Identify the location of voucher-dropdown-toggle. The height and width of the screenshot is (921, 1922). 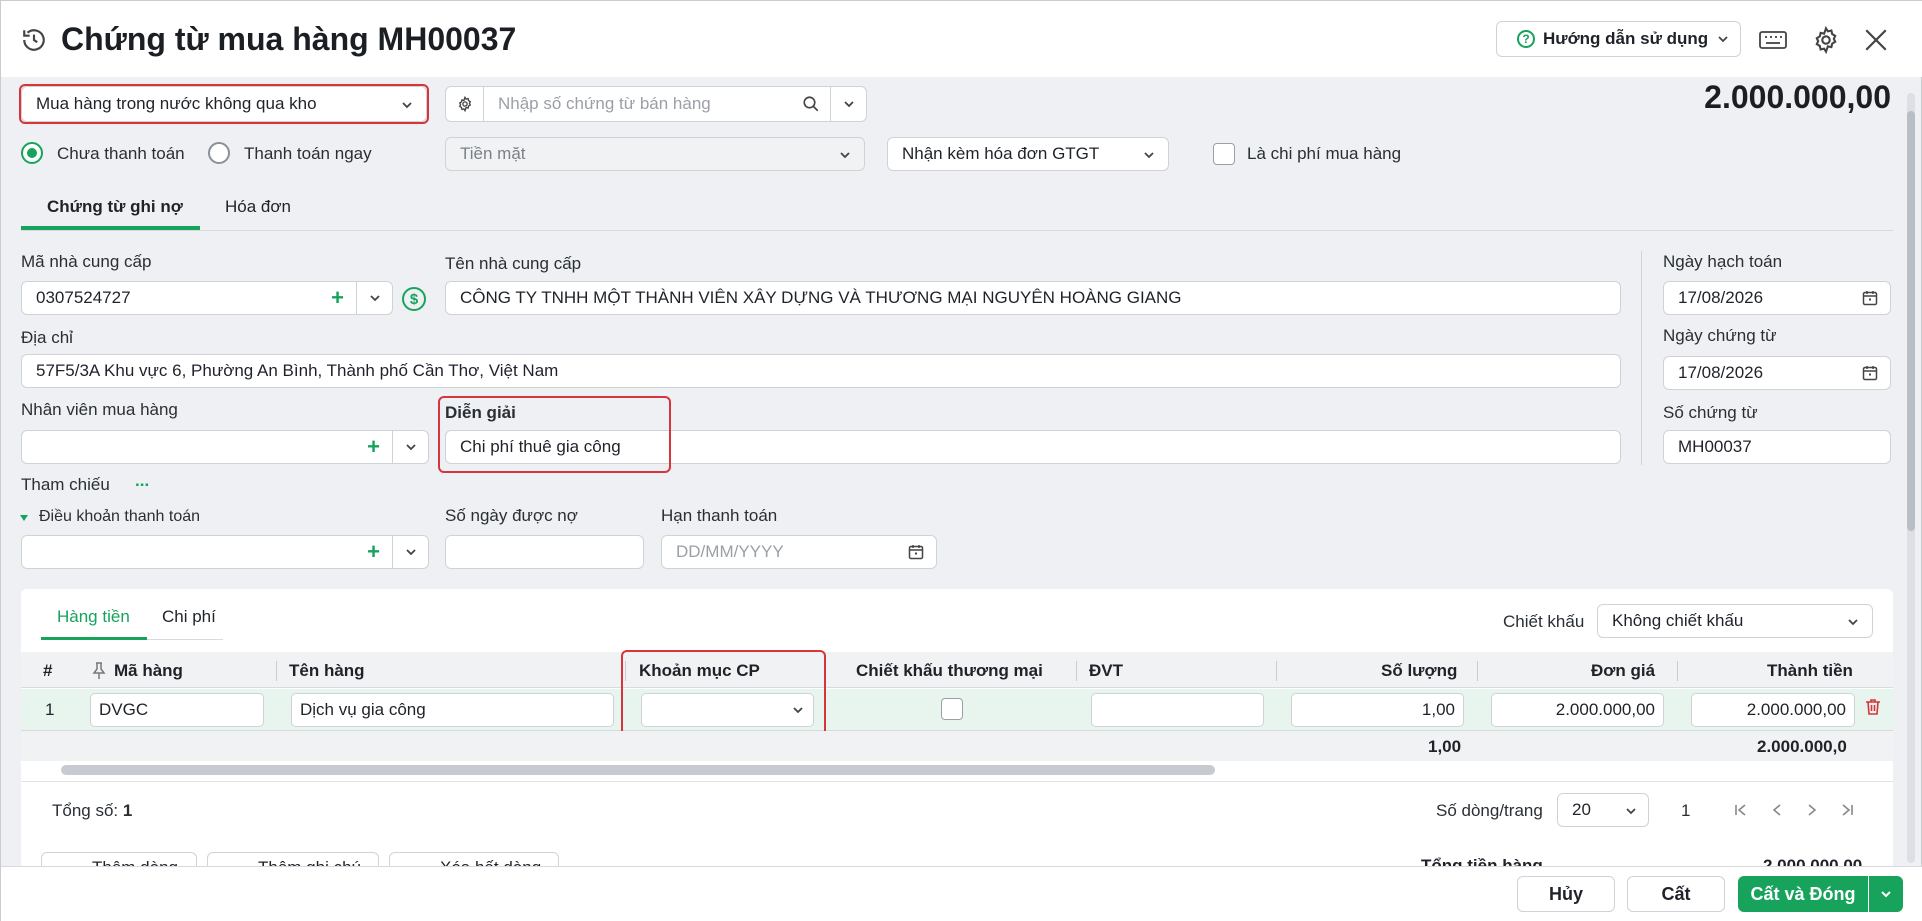
(848, 104).